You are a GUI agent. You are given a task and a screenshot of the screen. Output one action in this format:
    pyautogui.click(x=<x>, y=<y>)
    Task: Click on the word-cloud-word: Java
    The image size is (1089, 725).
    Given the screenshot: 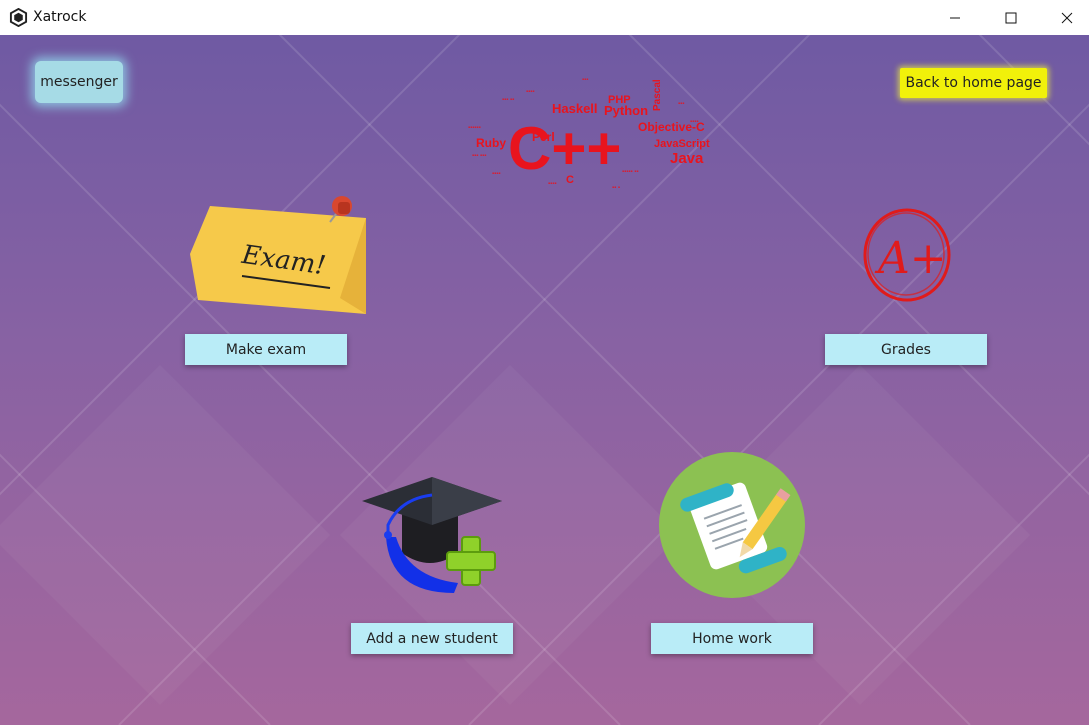 What is the action you would take?
    pyautogui.click(x=687, y=158)
    